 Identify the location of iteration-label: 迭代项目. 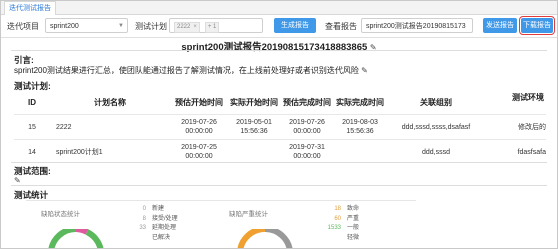
(23, 26).